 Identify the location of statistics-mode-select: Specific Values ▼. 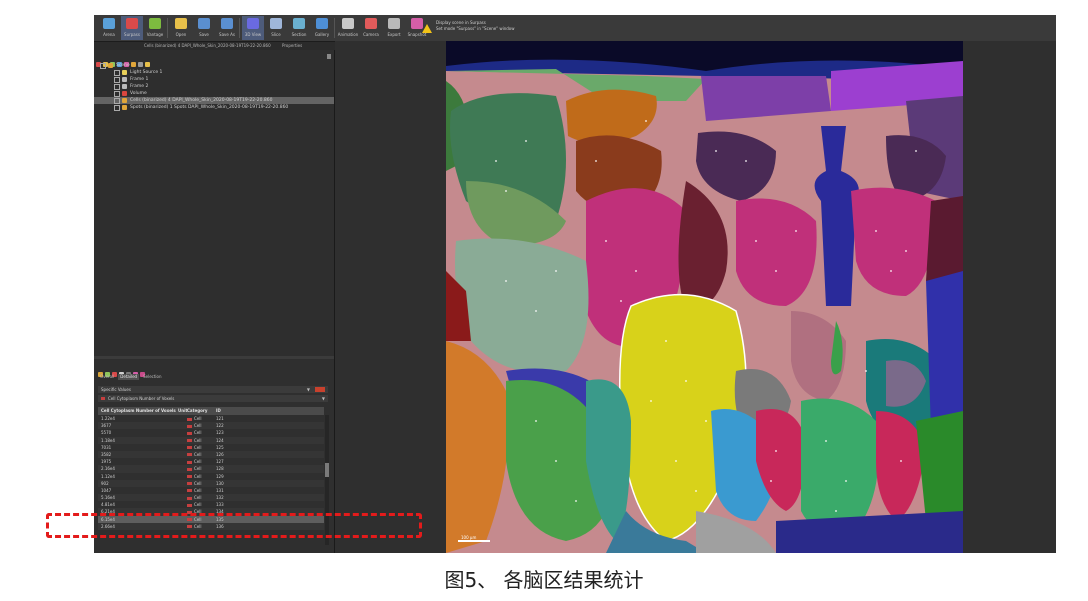
(213, 389).